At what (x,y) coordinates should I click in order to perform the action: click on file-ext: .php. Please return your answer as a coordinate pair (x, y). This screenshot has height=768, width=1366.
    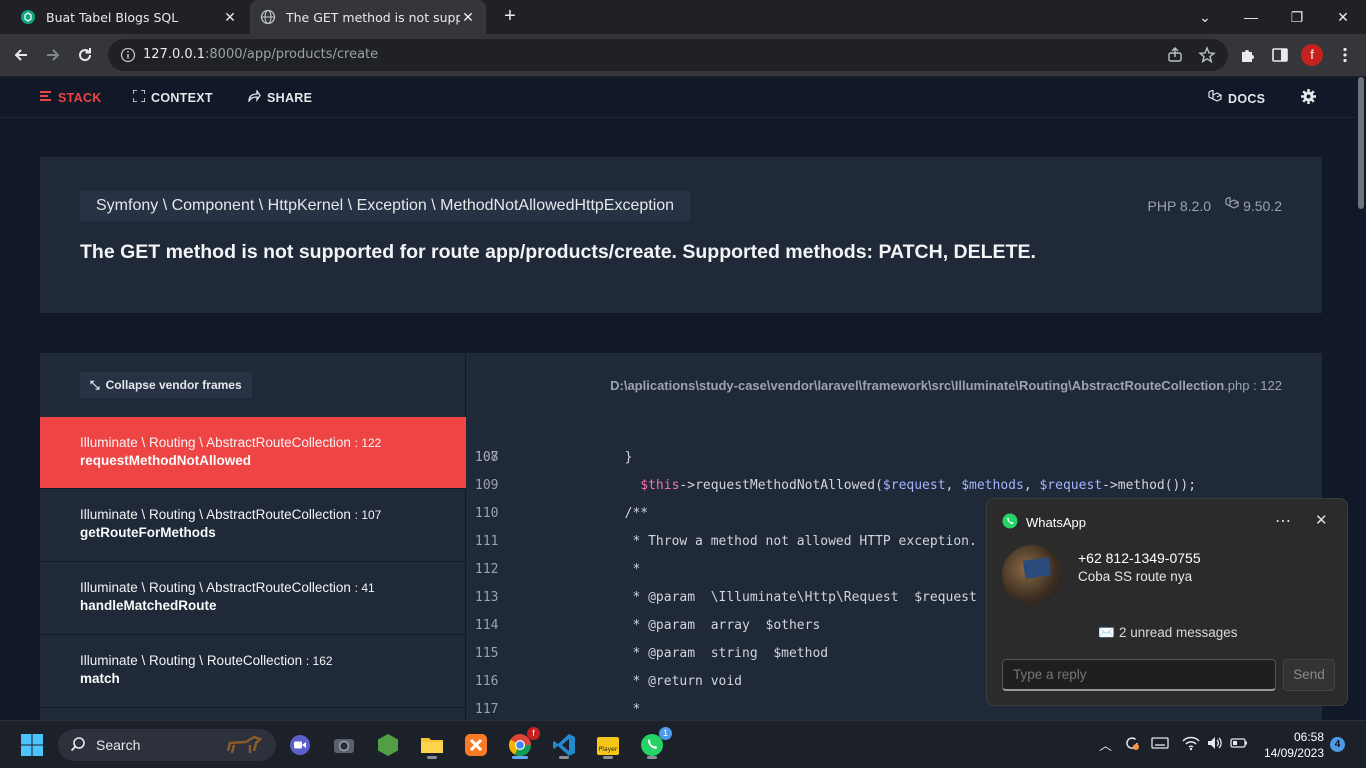
    Looking at the image, I should click on (1237, 385).